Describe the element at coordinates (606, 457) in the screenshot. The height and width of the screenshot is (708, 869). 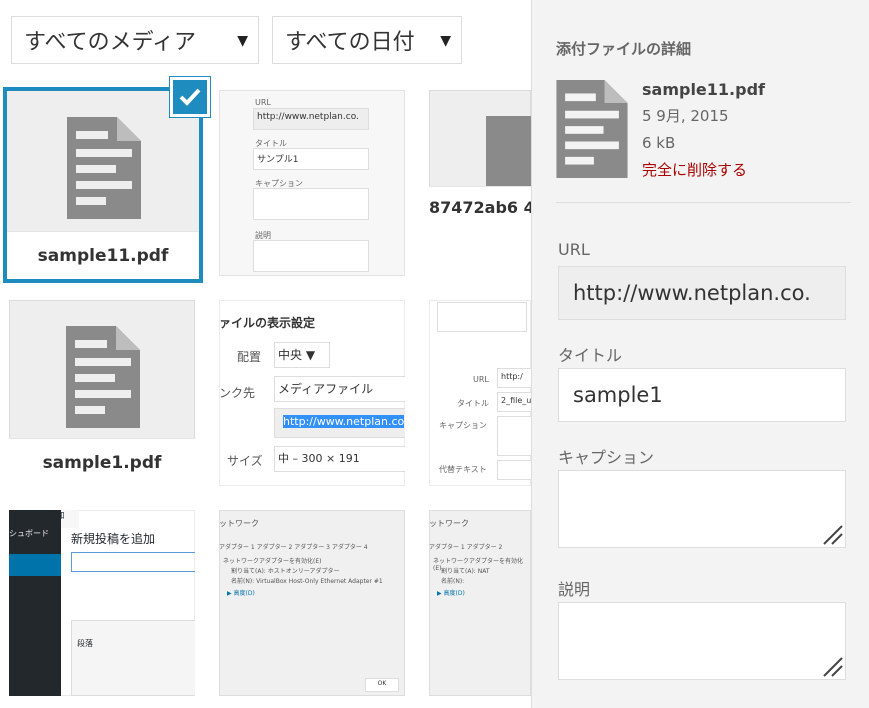
I see `caption-label: キャプション` at that location.